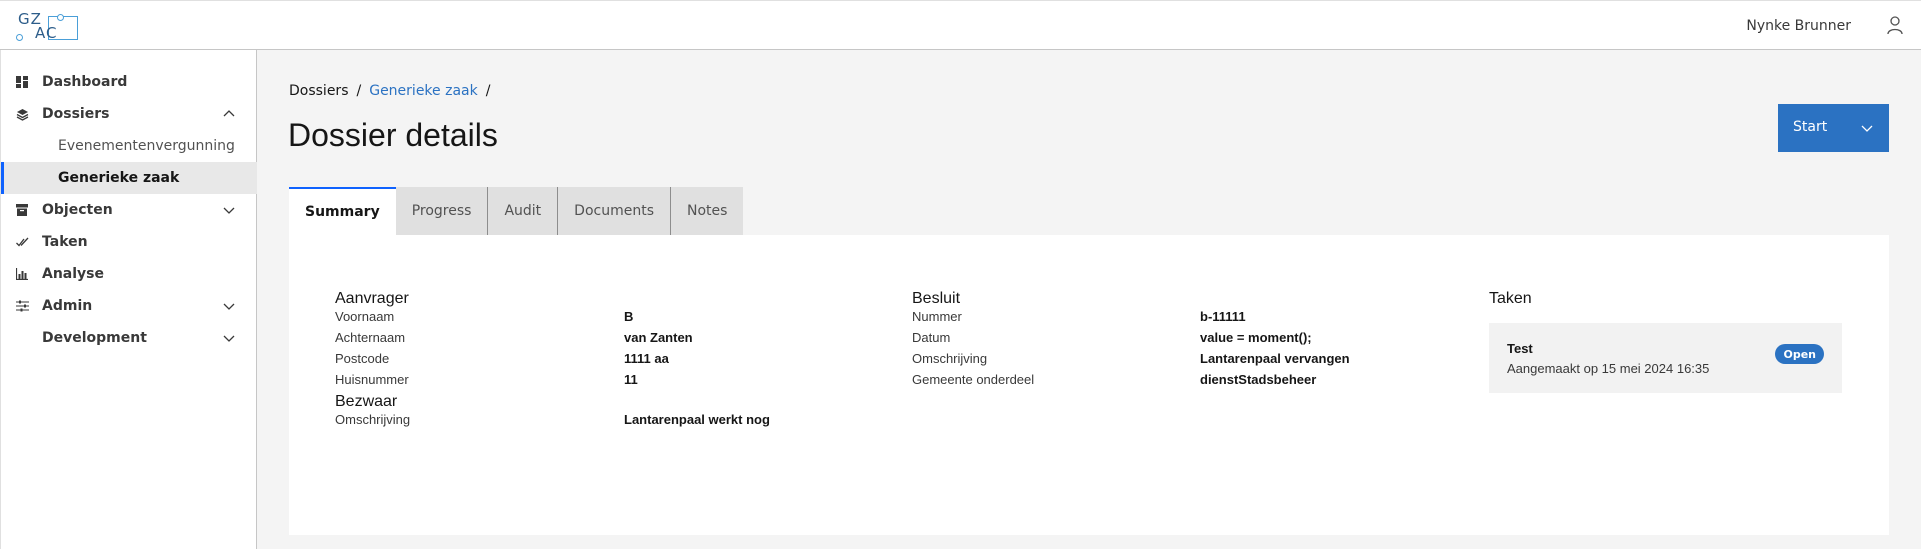 The width and height of the screenshot is (1921, 549). What do you see at coordinates (1895, 25) in the screenshot?
I see `user-icon` at bounding box center [1895, 25].